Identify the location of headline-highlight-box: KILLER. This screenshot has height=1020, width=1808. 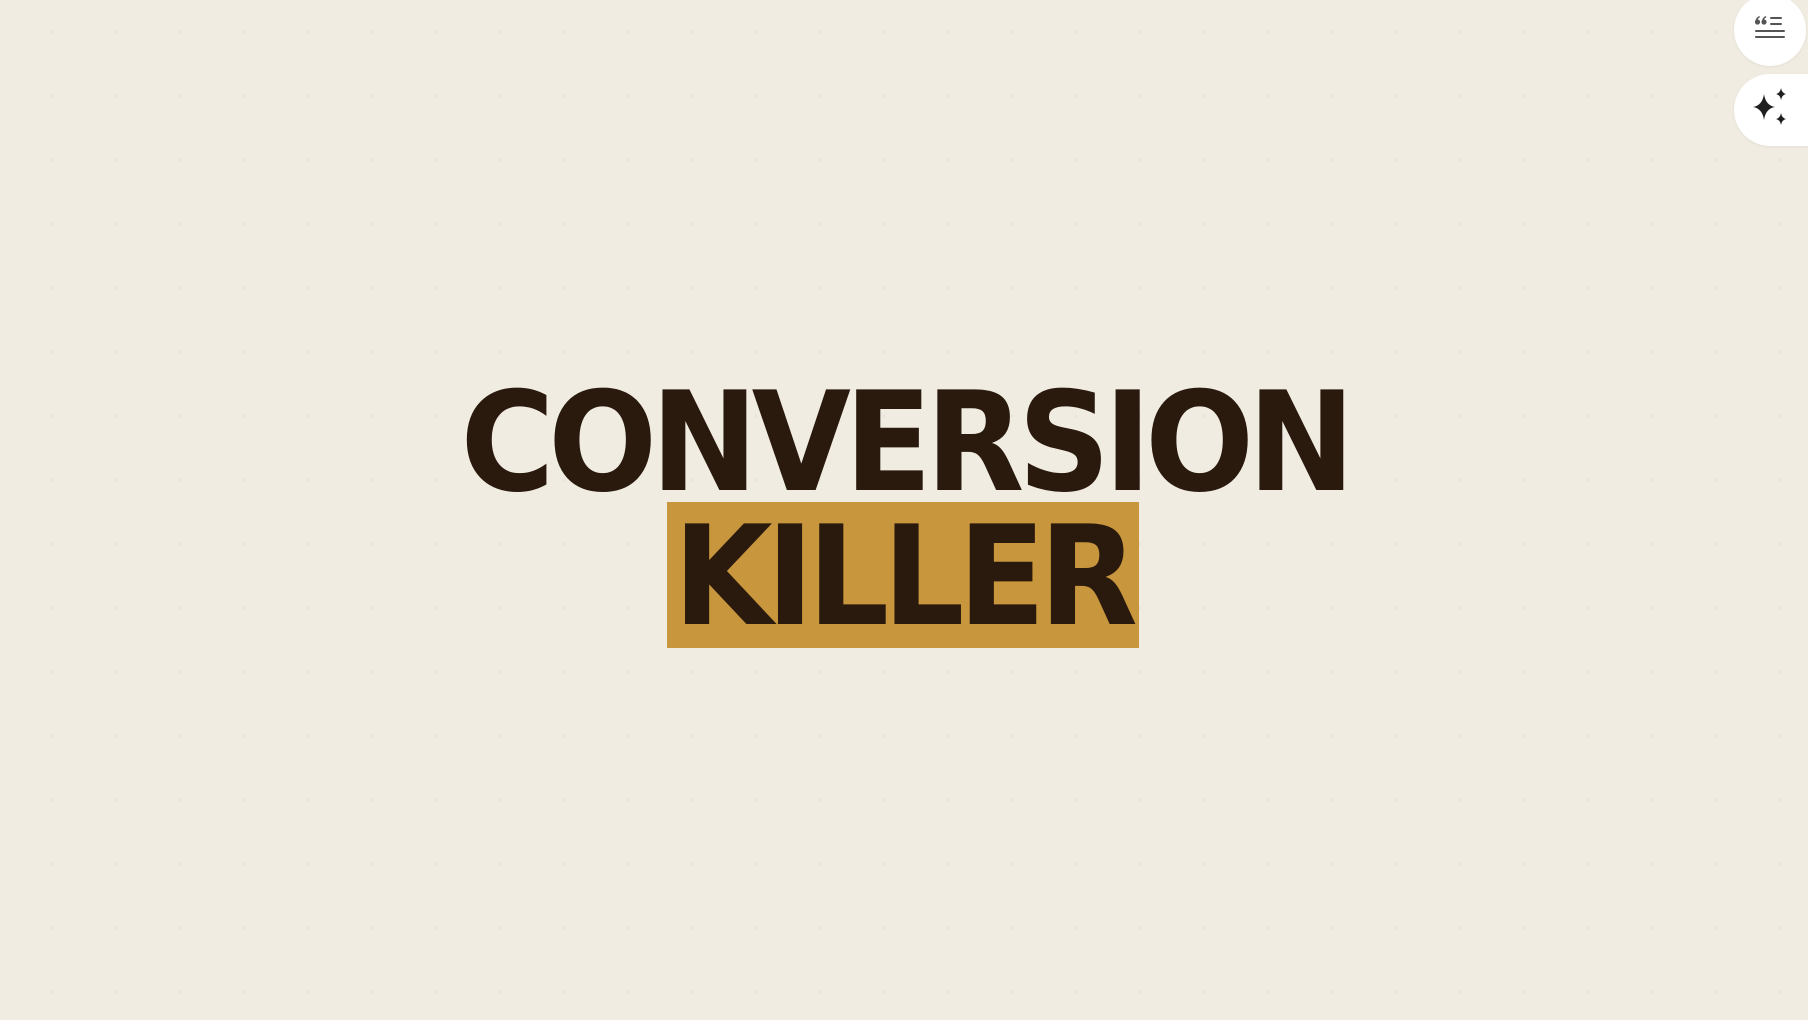
(902, 575).